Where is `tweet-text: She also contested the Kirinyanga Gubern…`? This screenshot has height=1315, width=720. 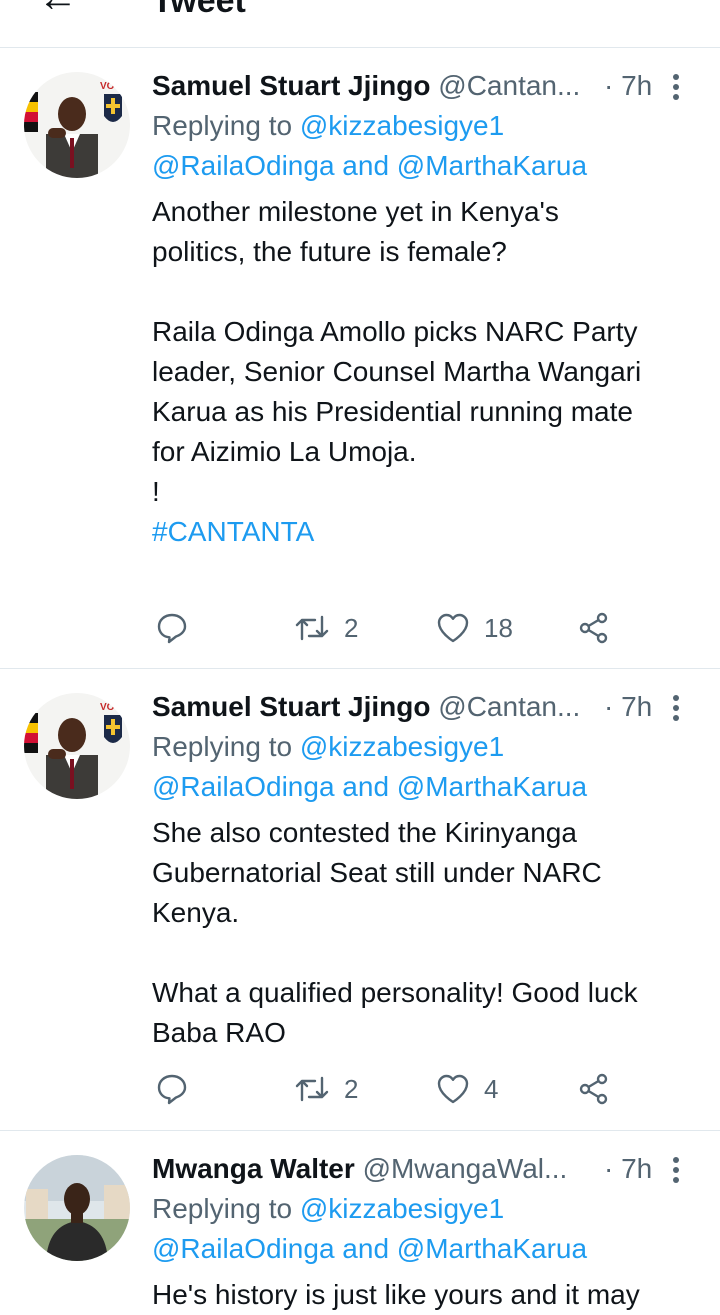 tweet-text: She also contested the Kirinyanga Gubern… is located at coordinates (395, 932).